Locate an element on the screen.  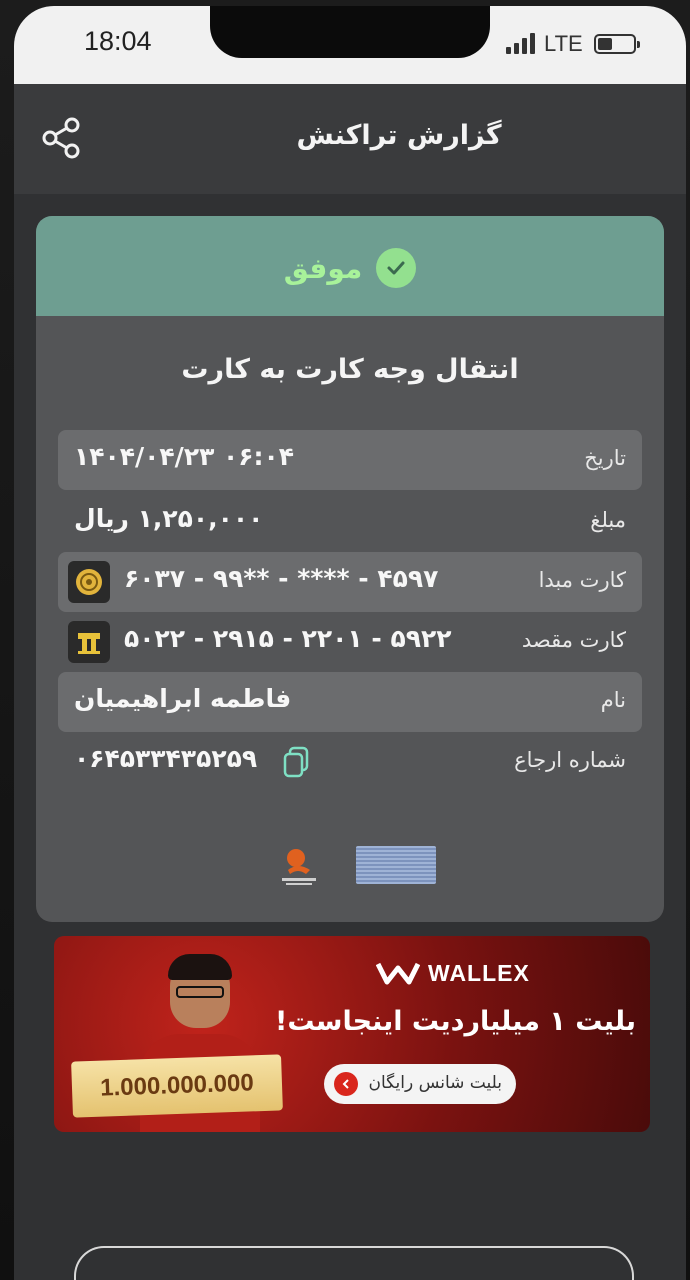
status-banner: موفق is located at coordinates (350, 266).